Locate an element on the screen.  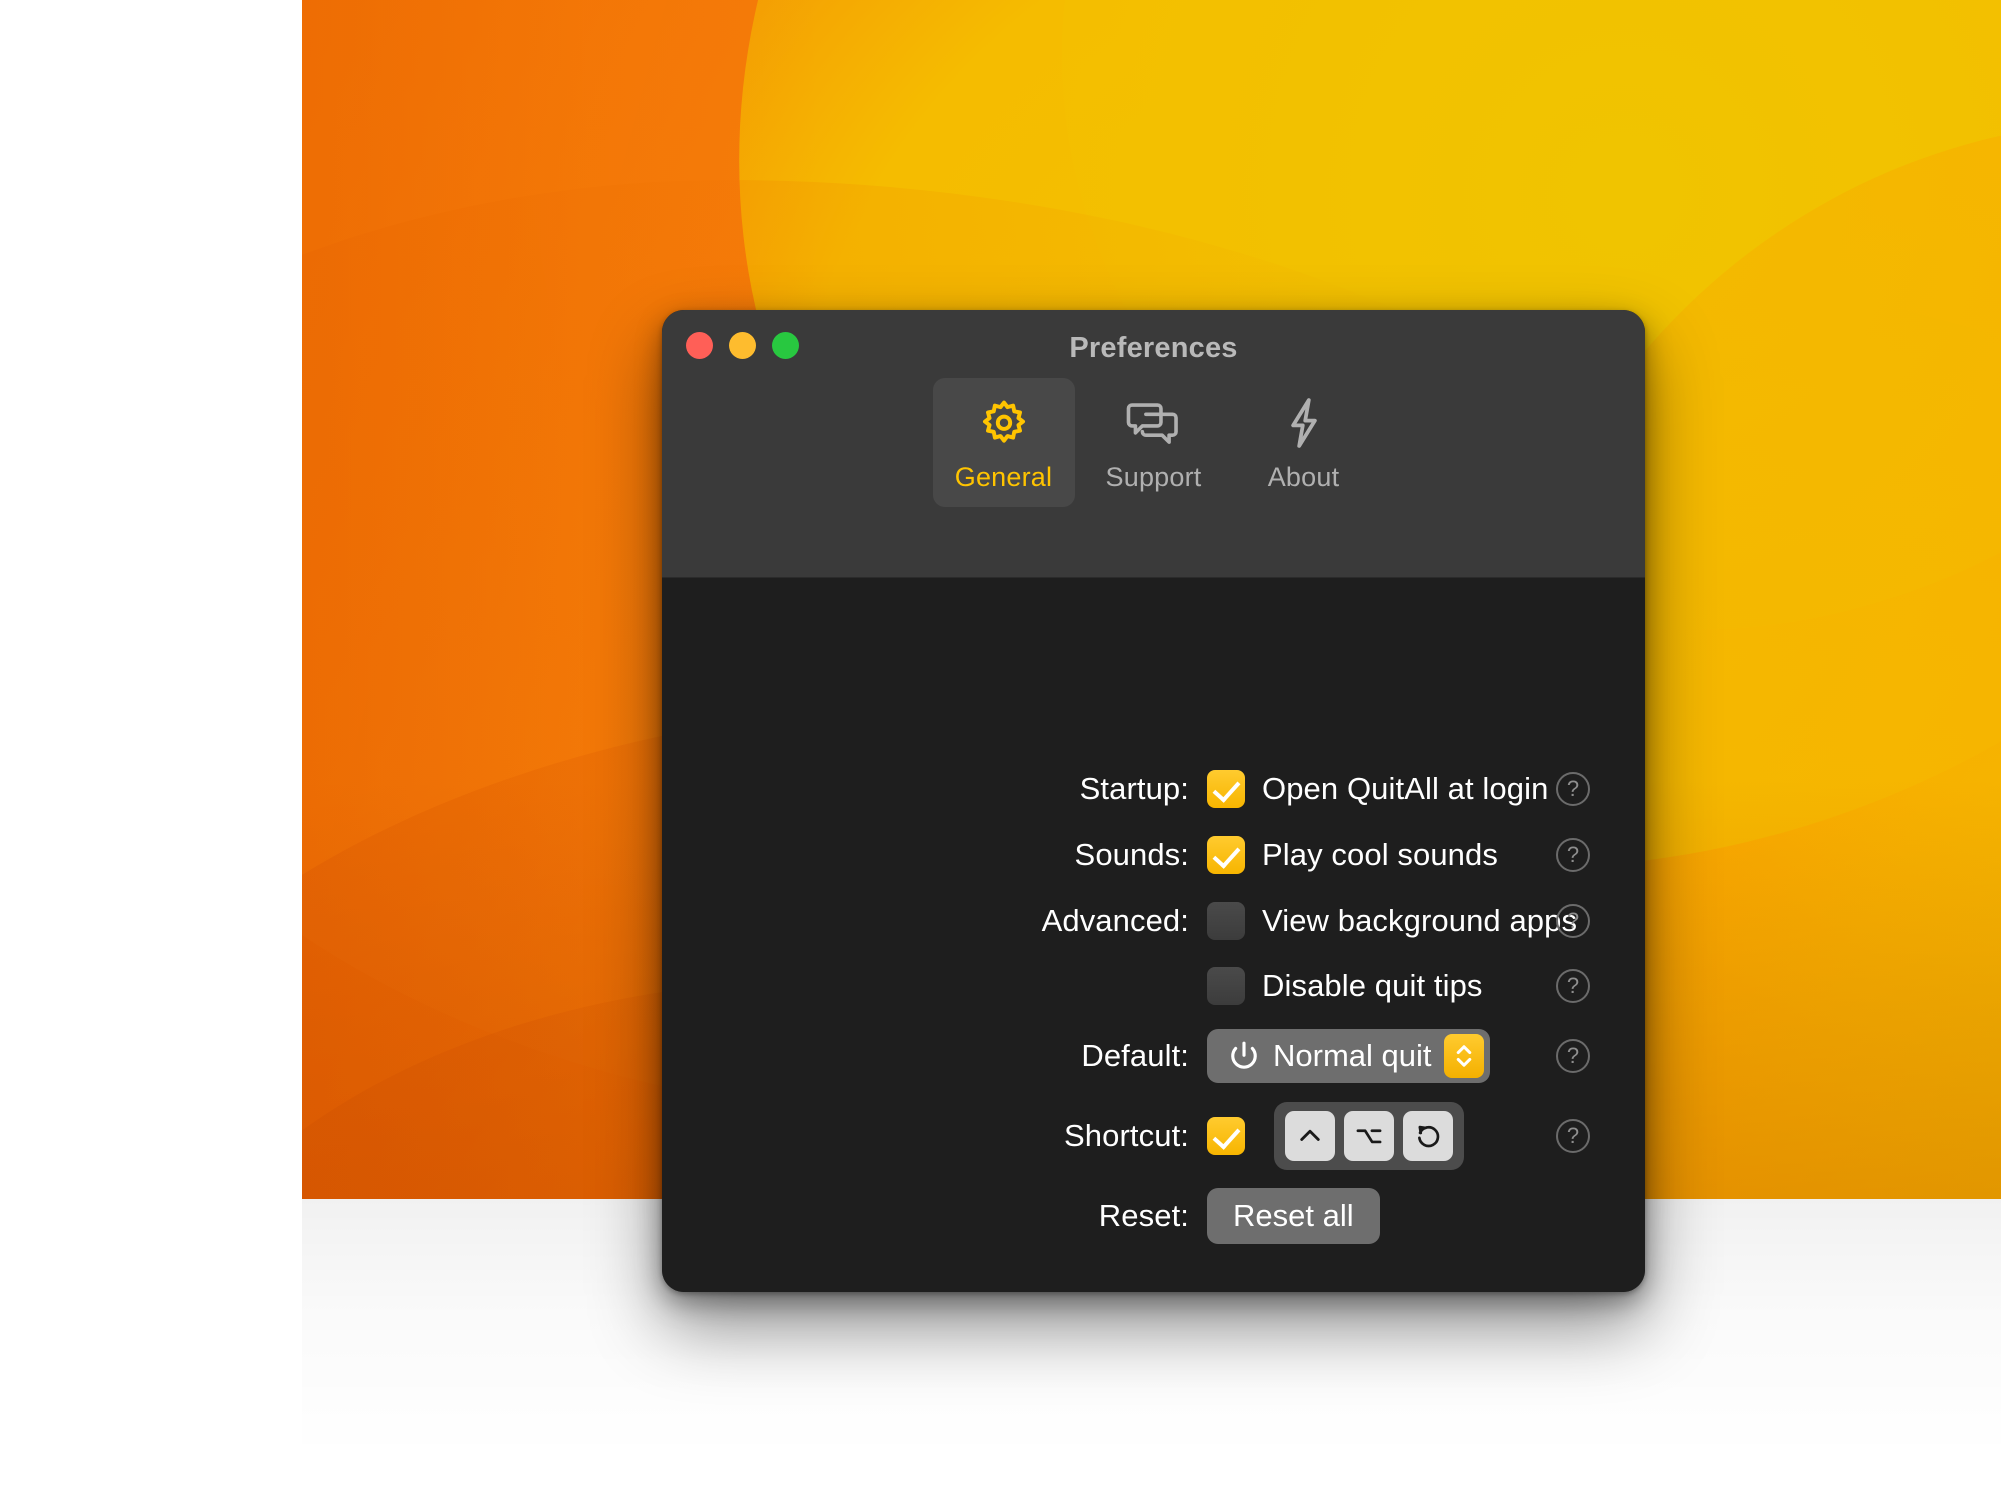
row-label: Shortcut: is located at coordinates (1126, 1135).